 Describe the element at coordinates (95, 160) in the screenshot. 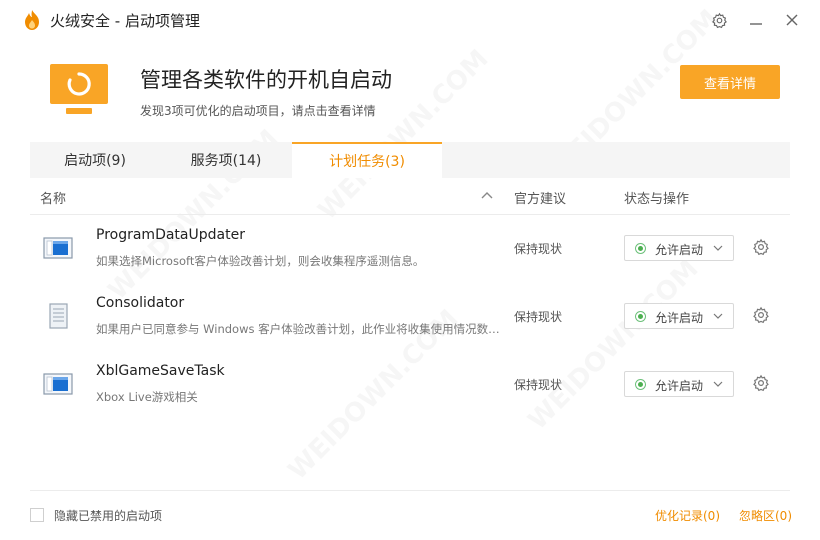

I see `tab-startup-items: 启动项(9)` at that location.